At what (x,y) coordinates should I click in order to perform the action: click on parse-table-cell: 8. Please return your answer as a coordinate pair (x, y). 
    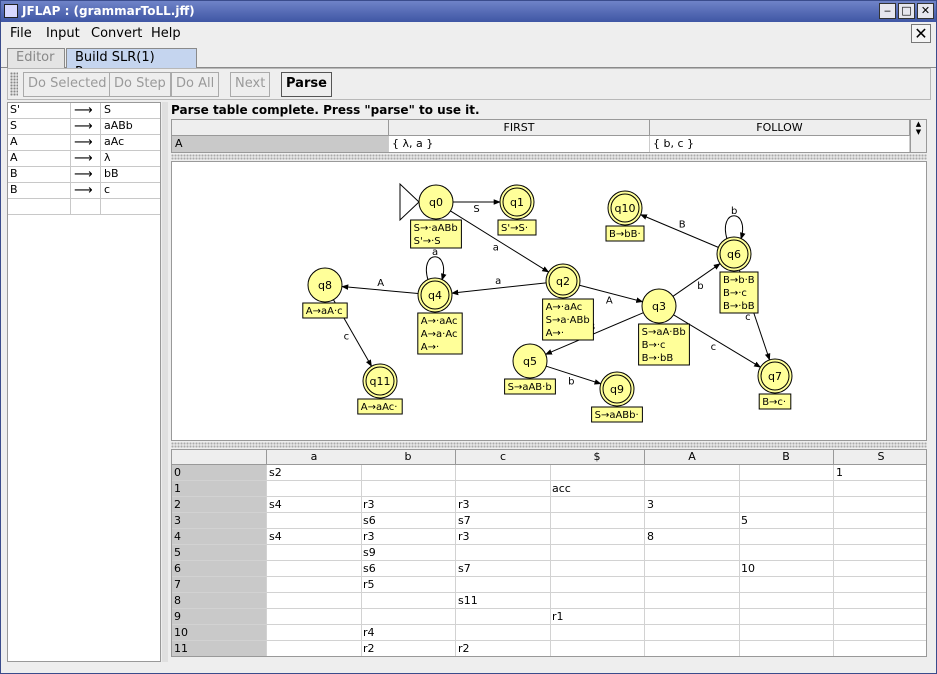
    Looking at the image, I should click on (692, 537).